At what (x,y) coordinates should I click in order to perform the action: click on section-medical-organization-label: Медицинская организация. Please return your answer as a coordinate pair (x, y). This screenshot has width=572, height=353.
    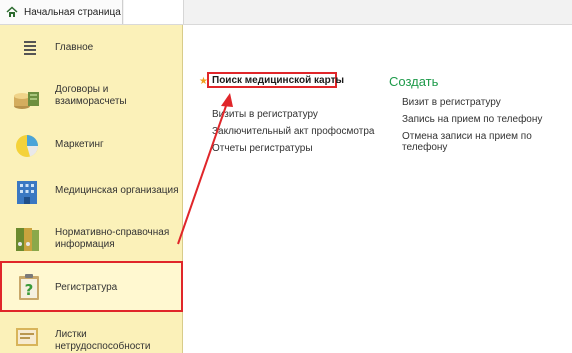
    Looking at the image, I should click on (117, 190).